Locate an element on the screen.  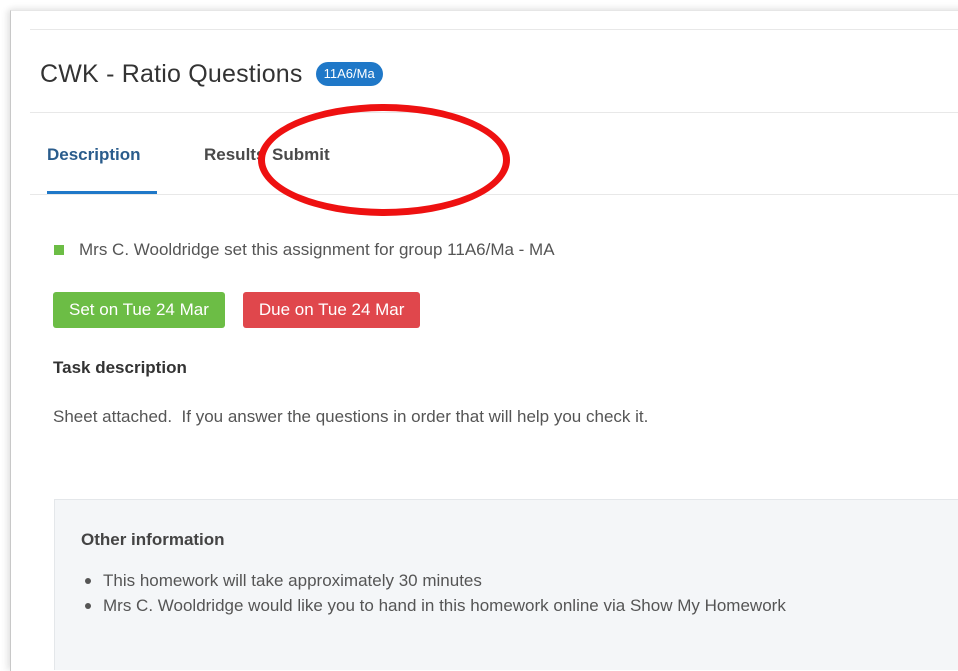
date-row: Set on Tue 24 Mar Due on Tue 24 Mar is located at coordinates (237, 310).